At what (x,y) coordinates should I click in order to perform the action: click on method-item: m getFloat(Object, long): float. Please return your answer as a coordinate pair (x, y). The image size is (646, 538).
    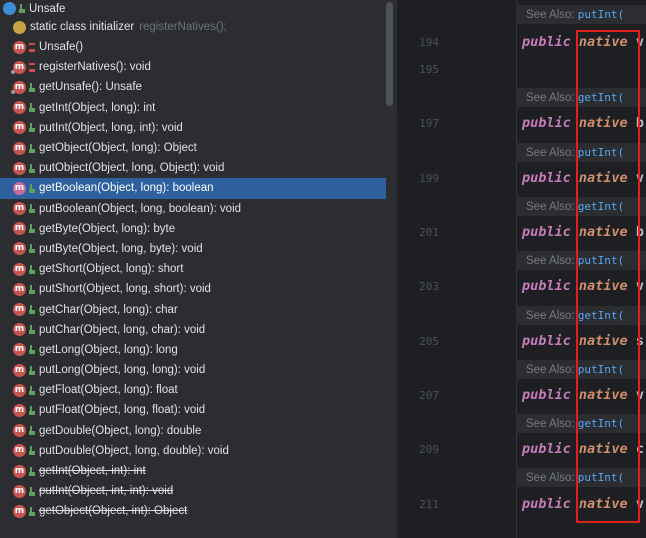
    Looking at the image, I should click on (193, 390).